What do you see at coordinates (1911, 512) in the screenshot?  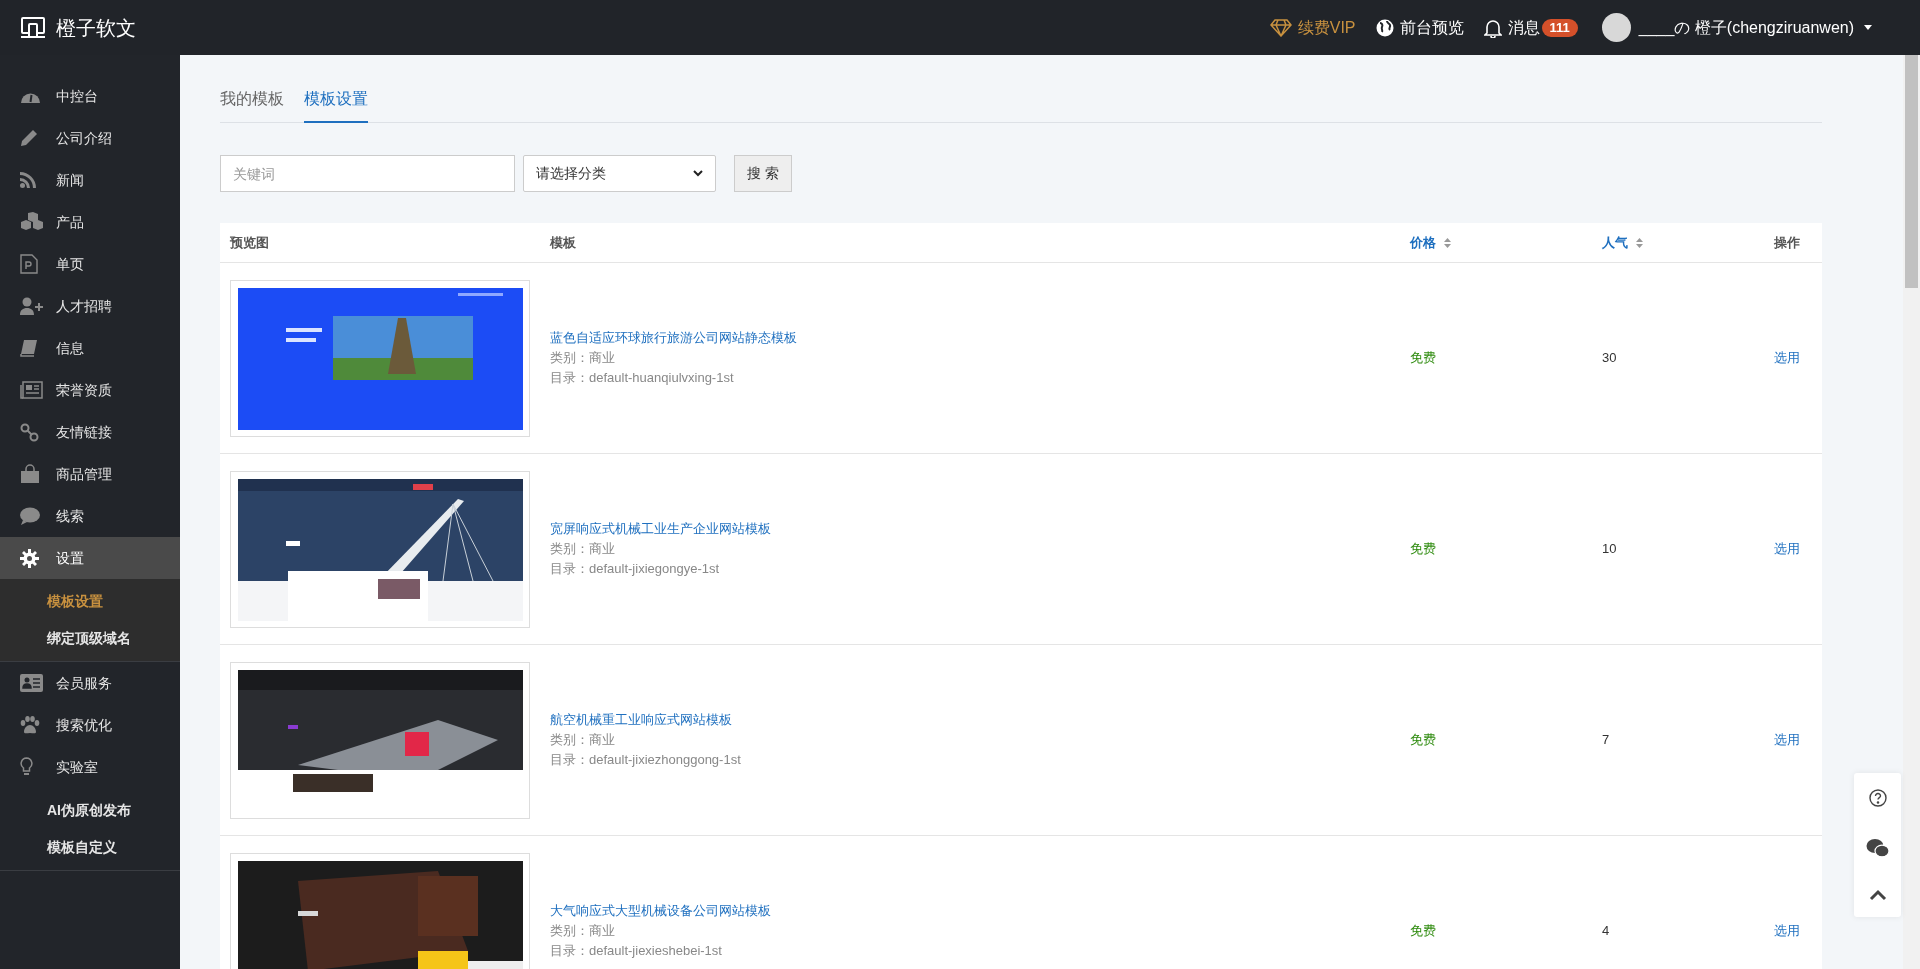 I see `scrollbar` at bounding box center [1911, 512].